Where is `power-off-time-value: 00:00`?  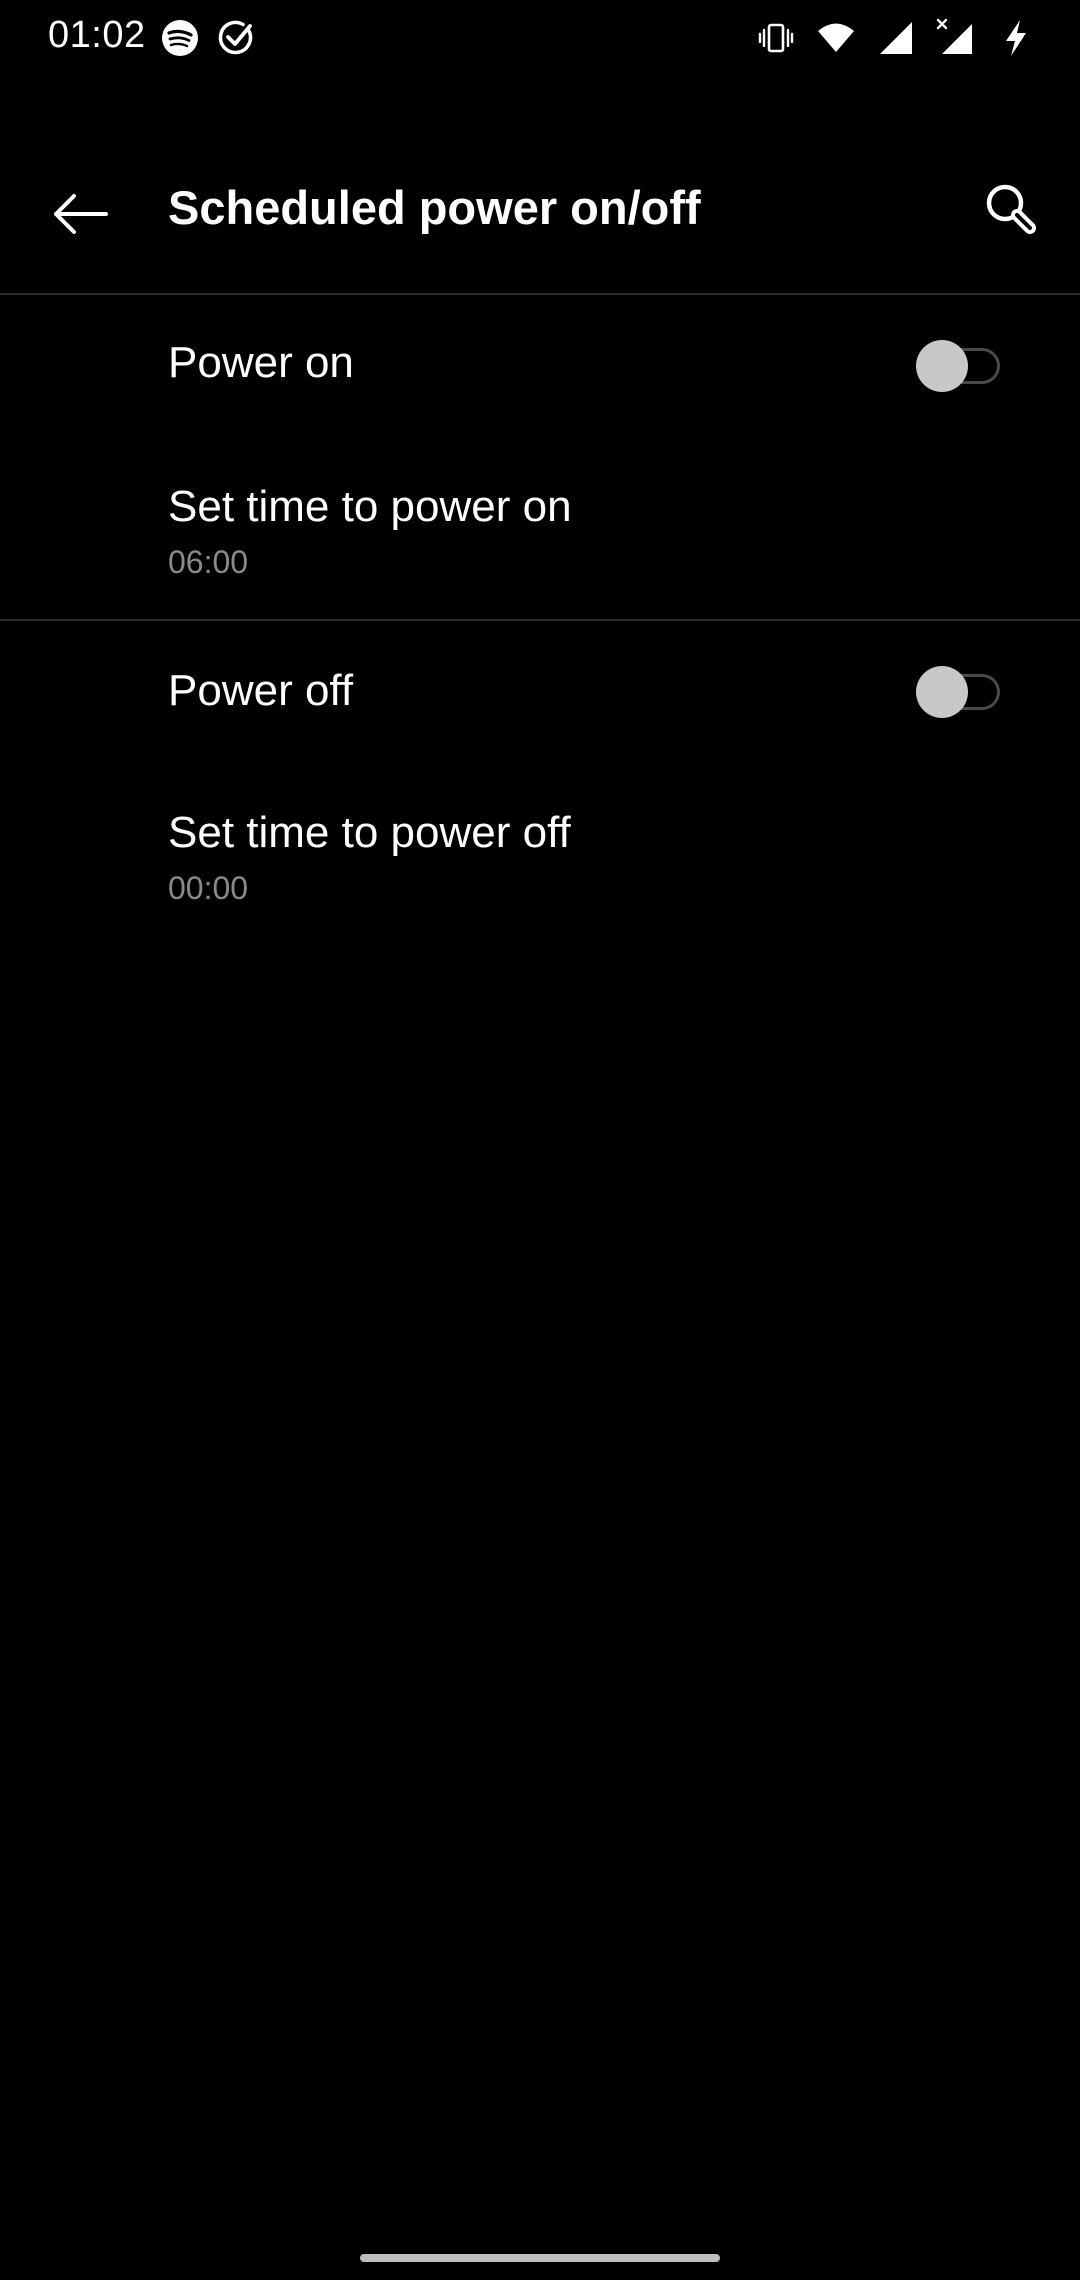 power-off-time-value: 00:00 is located at coordinates (208, 888).